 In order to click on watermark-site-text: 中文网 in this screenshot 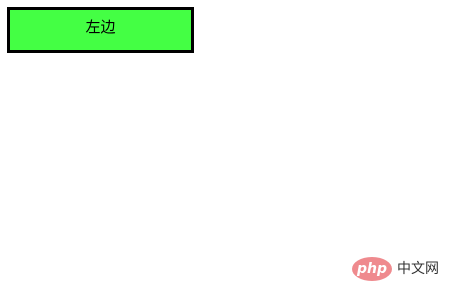, I will do `click(418, 269)`.